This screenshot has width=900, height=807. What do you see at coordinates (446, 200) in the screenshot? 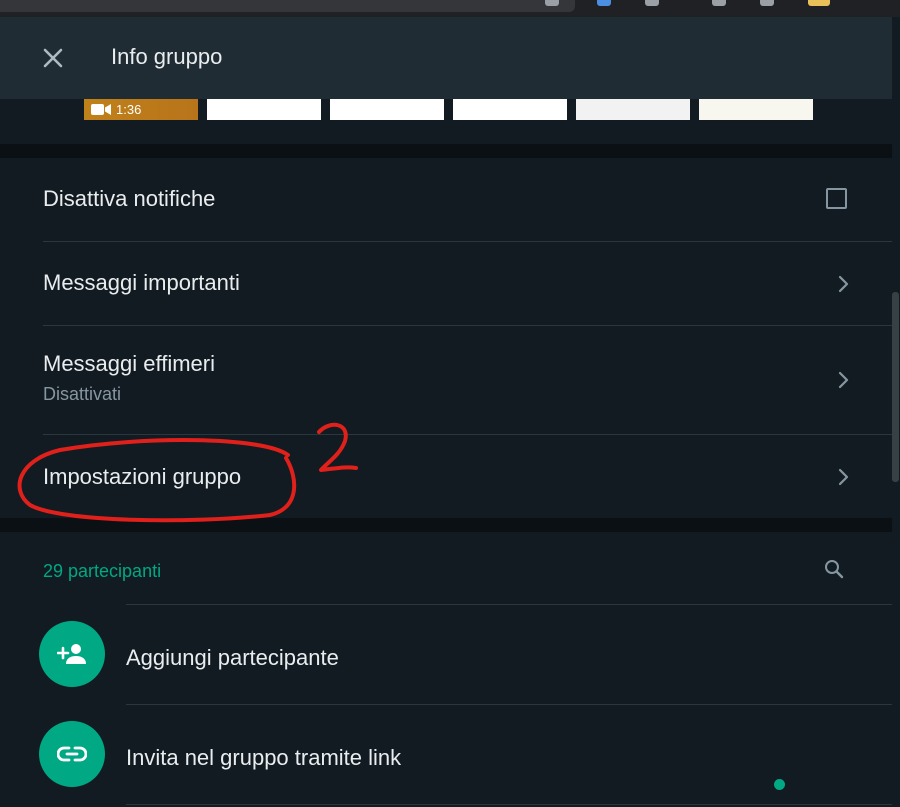
I see `mute-notifications-row: Disattiva notifiche` at bounding box center [446, 200].